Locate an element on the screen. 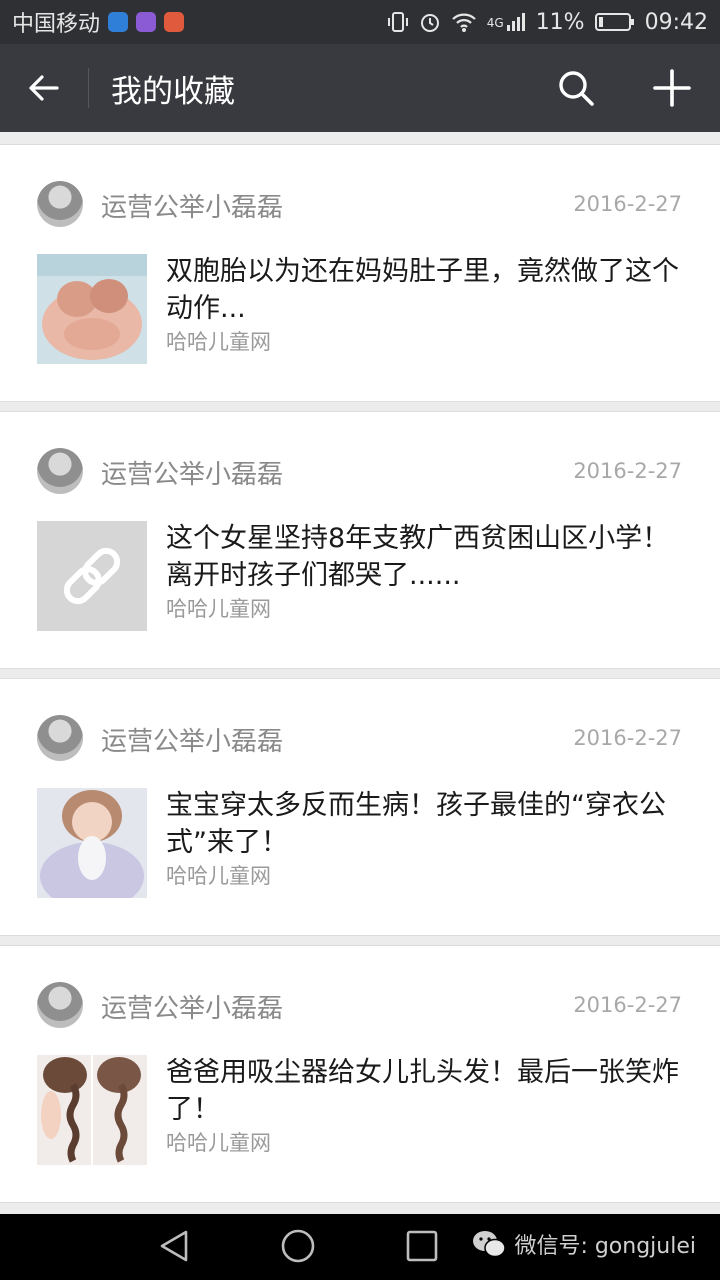 Image resolution: width=720 pixels, height=1280 pixels. link-thumbnail is located at coordinates (92, 576).